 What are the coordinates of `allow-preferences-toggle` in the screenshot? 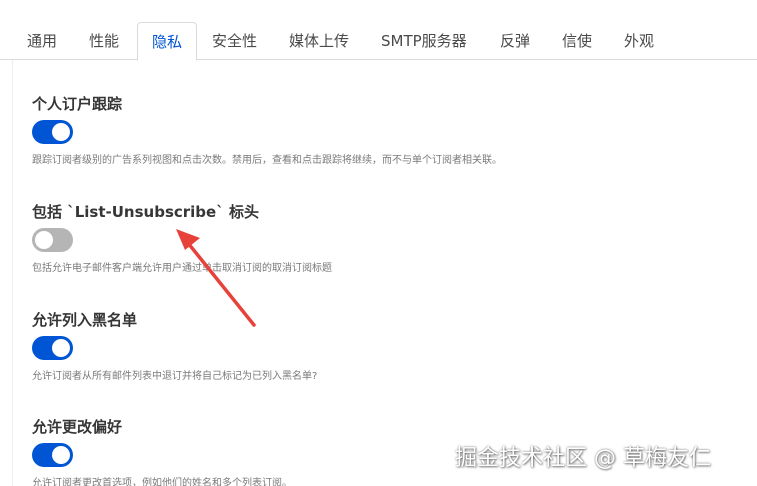 It's located at (52, 455).